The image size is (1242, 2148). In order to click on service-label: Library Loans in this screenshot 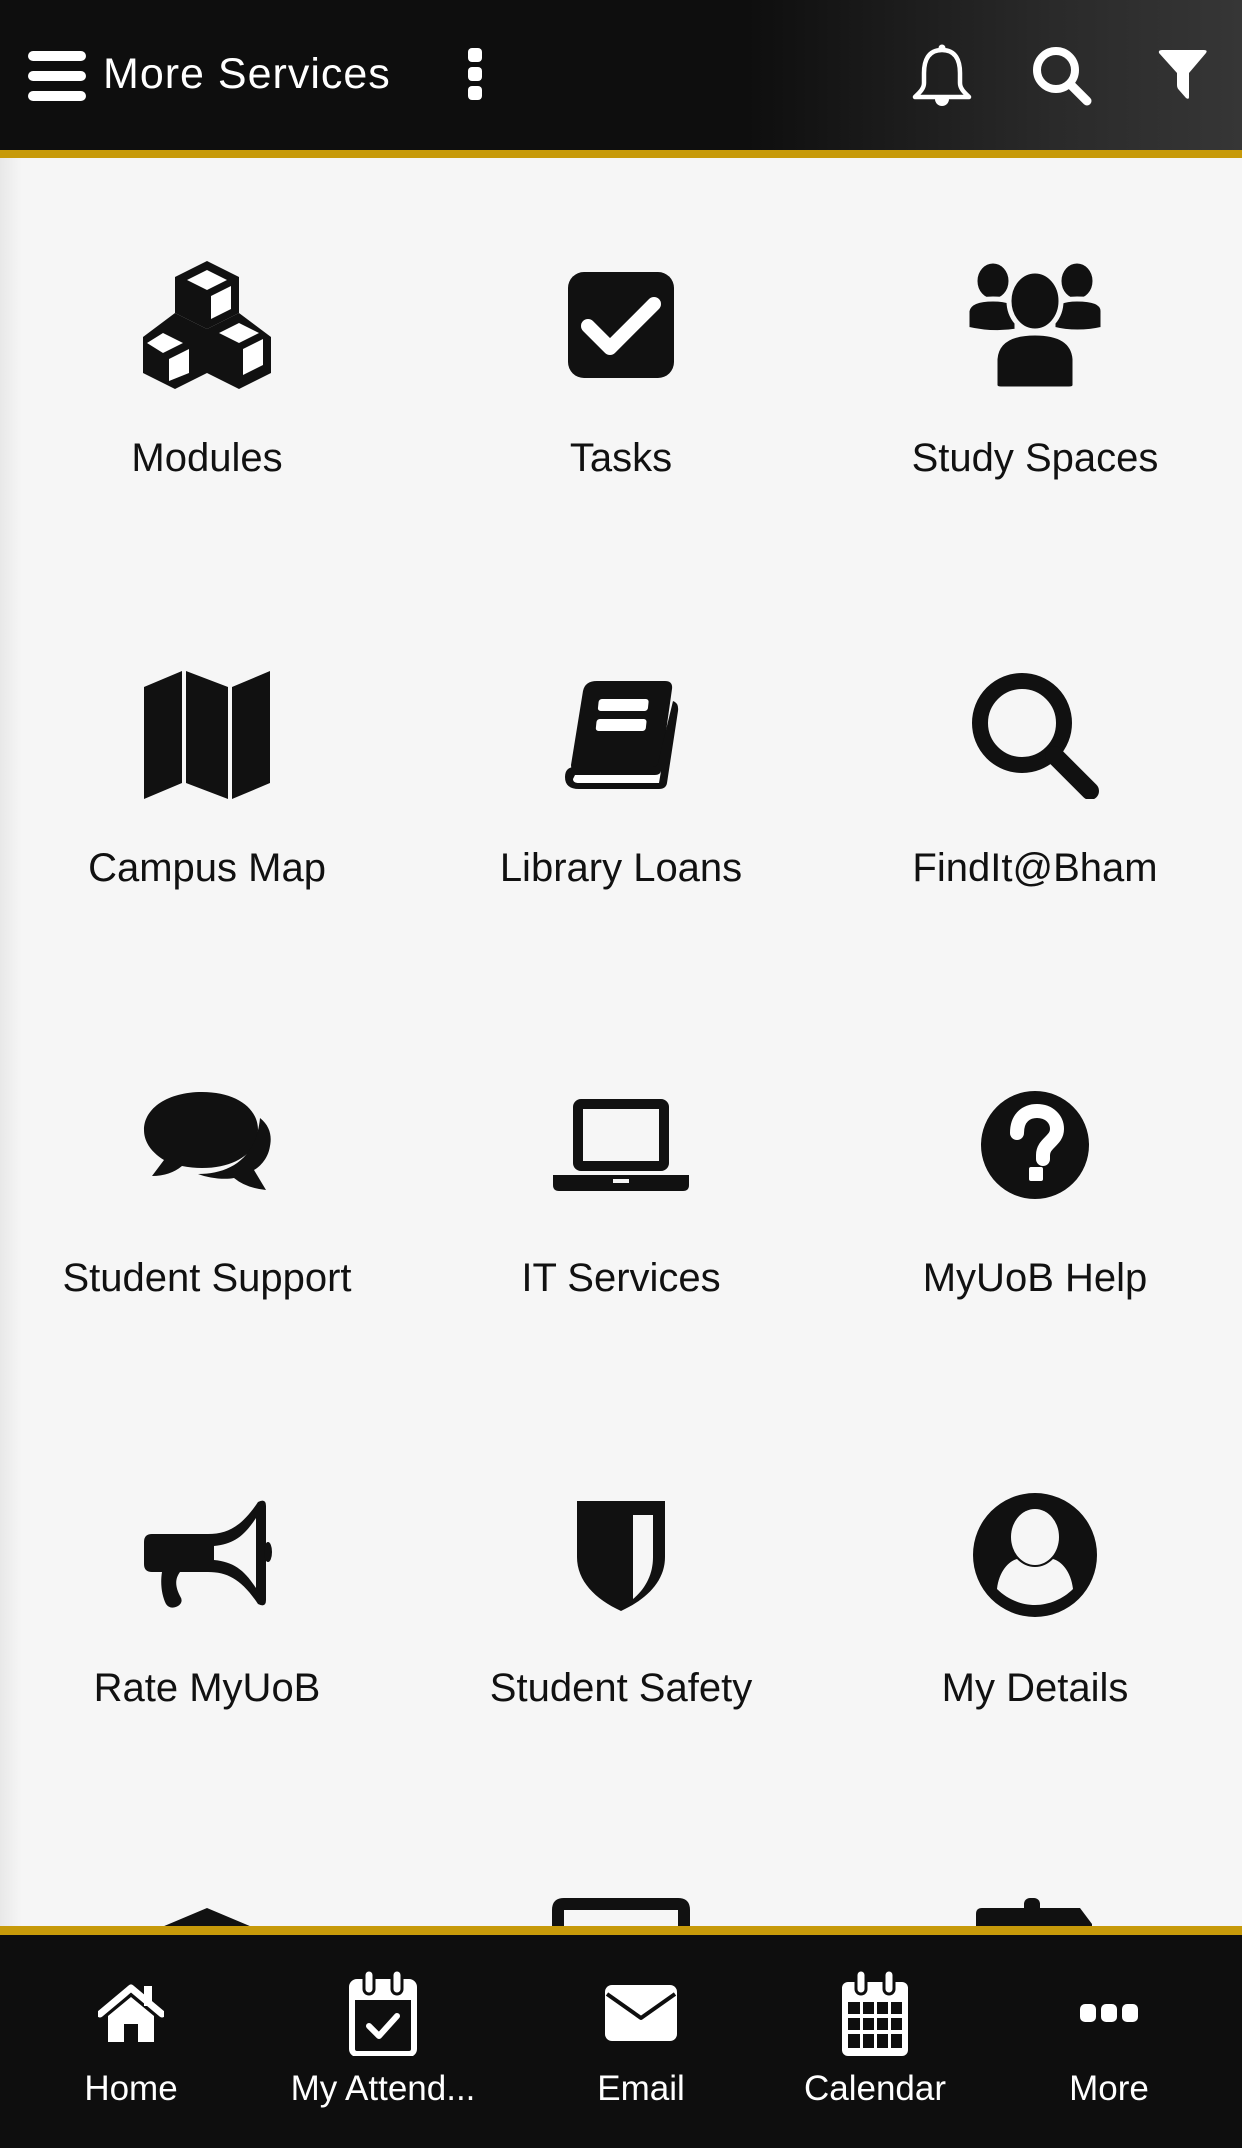, I will do `click(621, 868)`.